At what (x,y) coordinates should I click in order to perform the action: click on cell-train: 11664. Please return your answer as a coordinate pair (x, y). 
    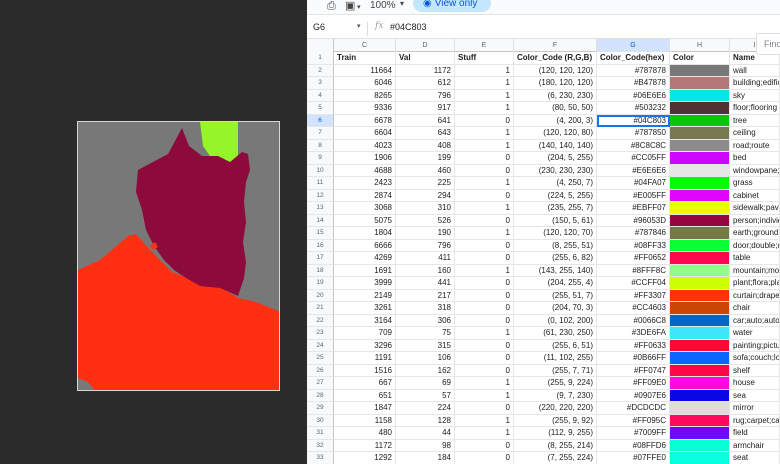
    Looking at the image, I should click on (365, 70).